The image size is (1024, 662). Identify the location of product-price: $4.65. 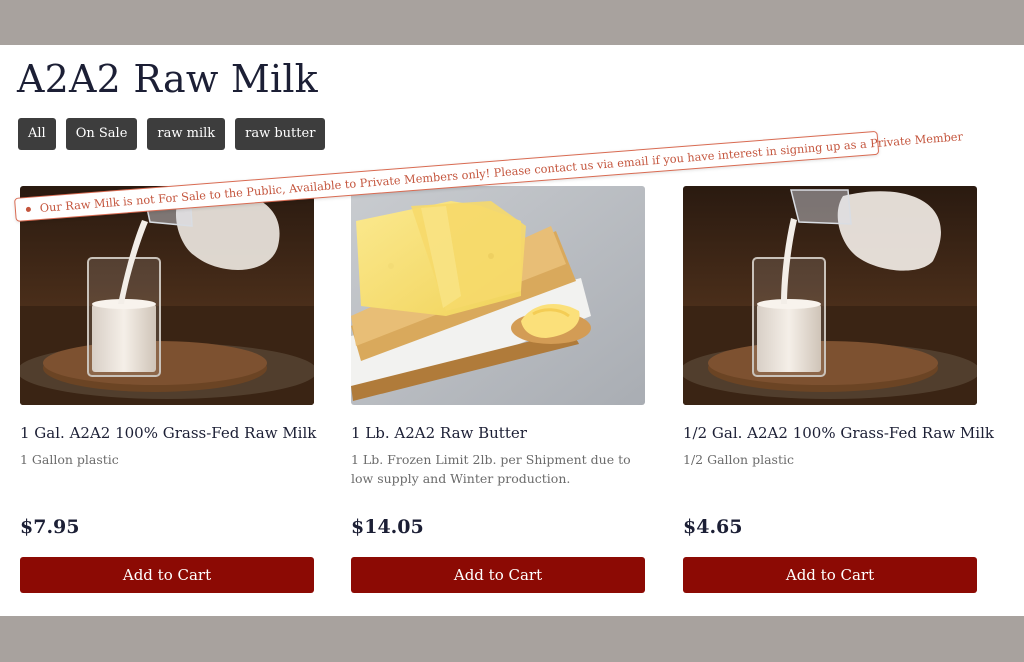
(713, 527).